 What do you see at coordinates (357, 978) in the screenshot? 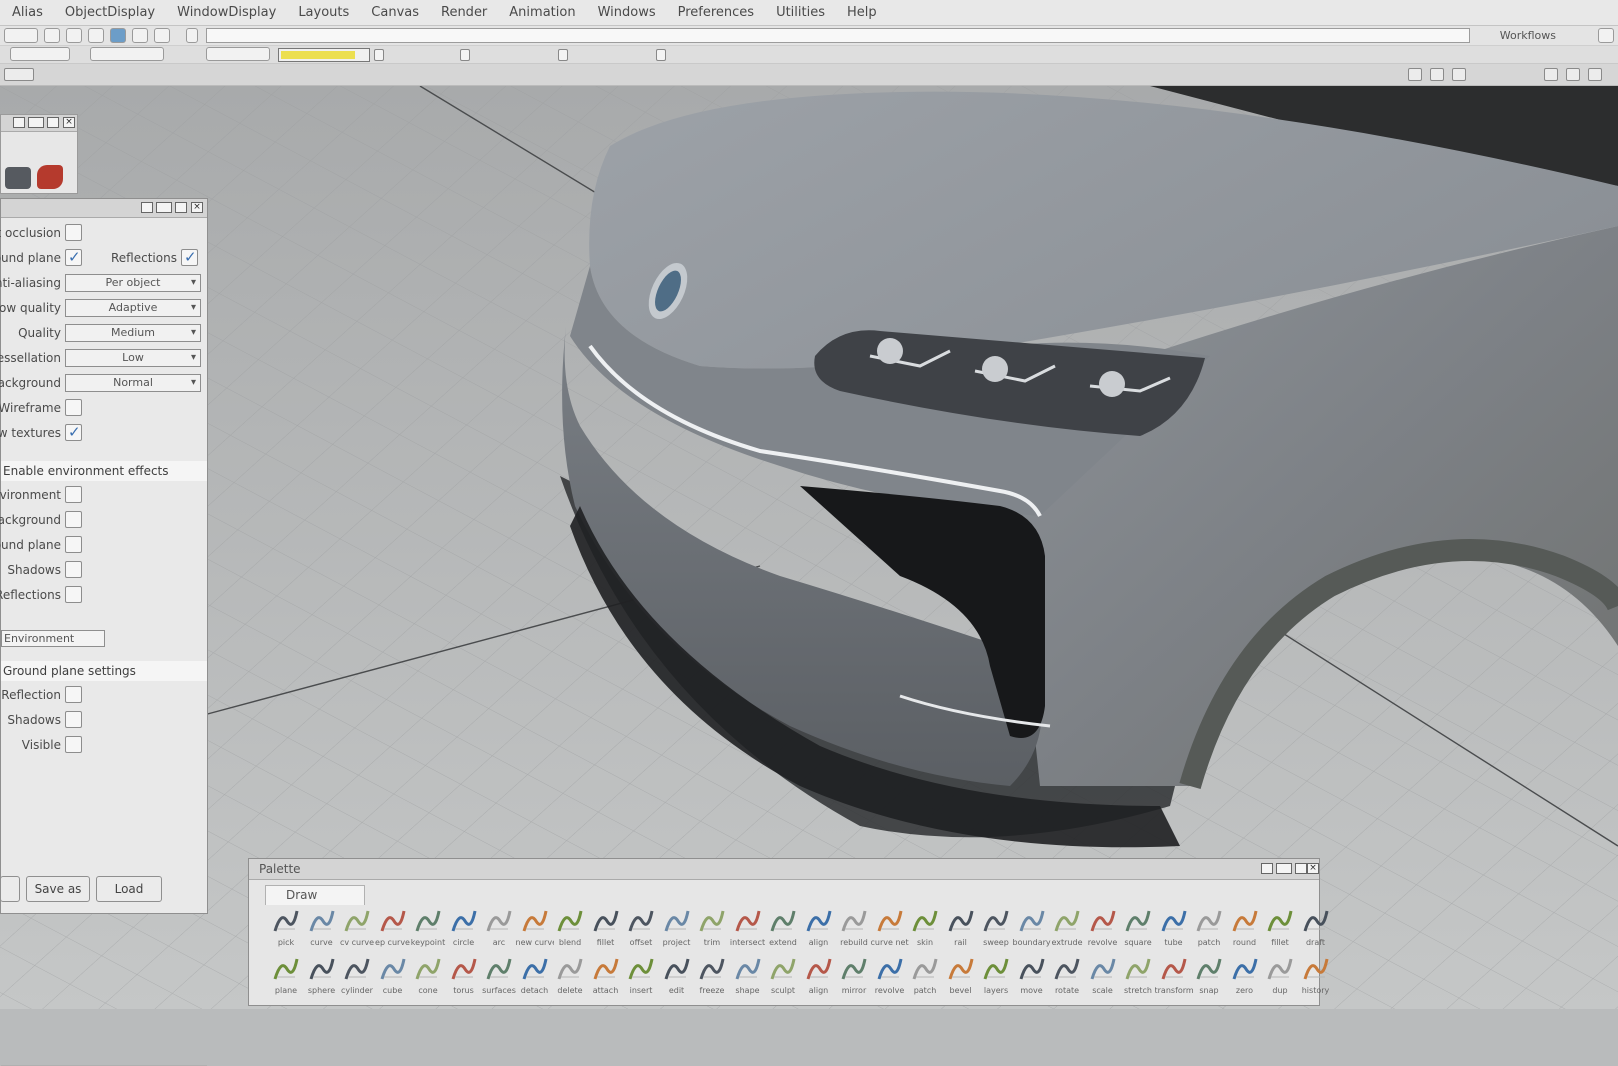
I see `tool-cylinder-button: cylinder` at bounding box center [357, 978].